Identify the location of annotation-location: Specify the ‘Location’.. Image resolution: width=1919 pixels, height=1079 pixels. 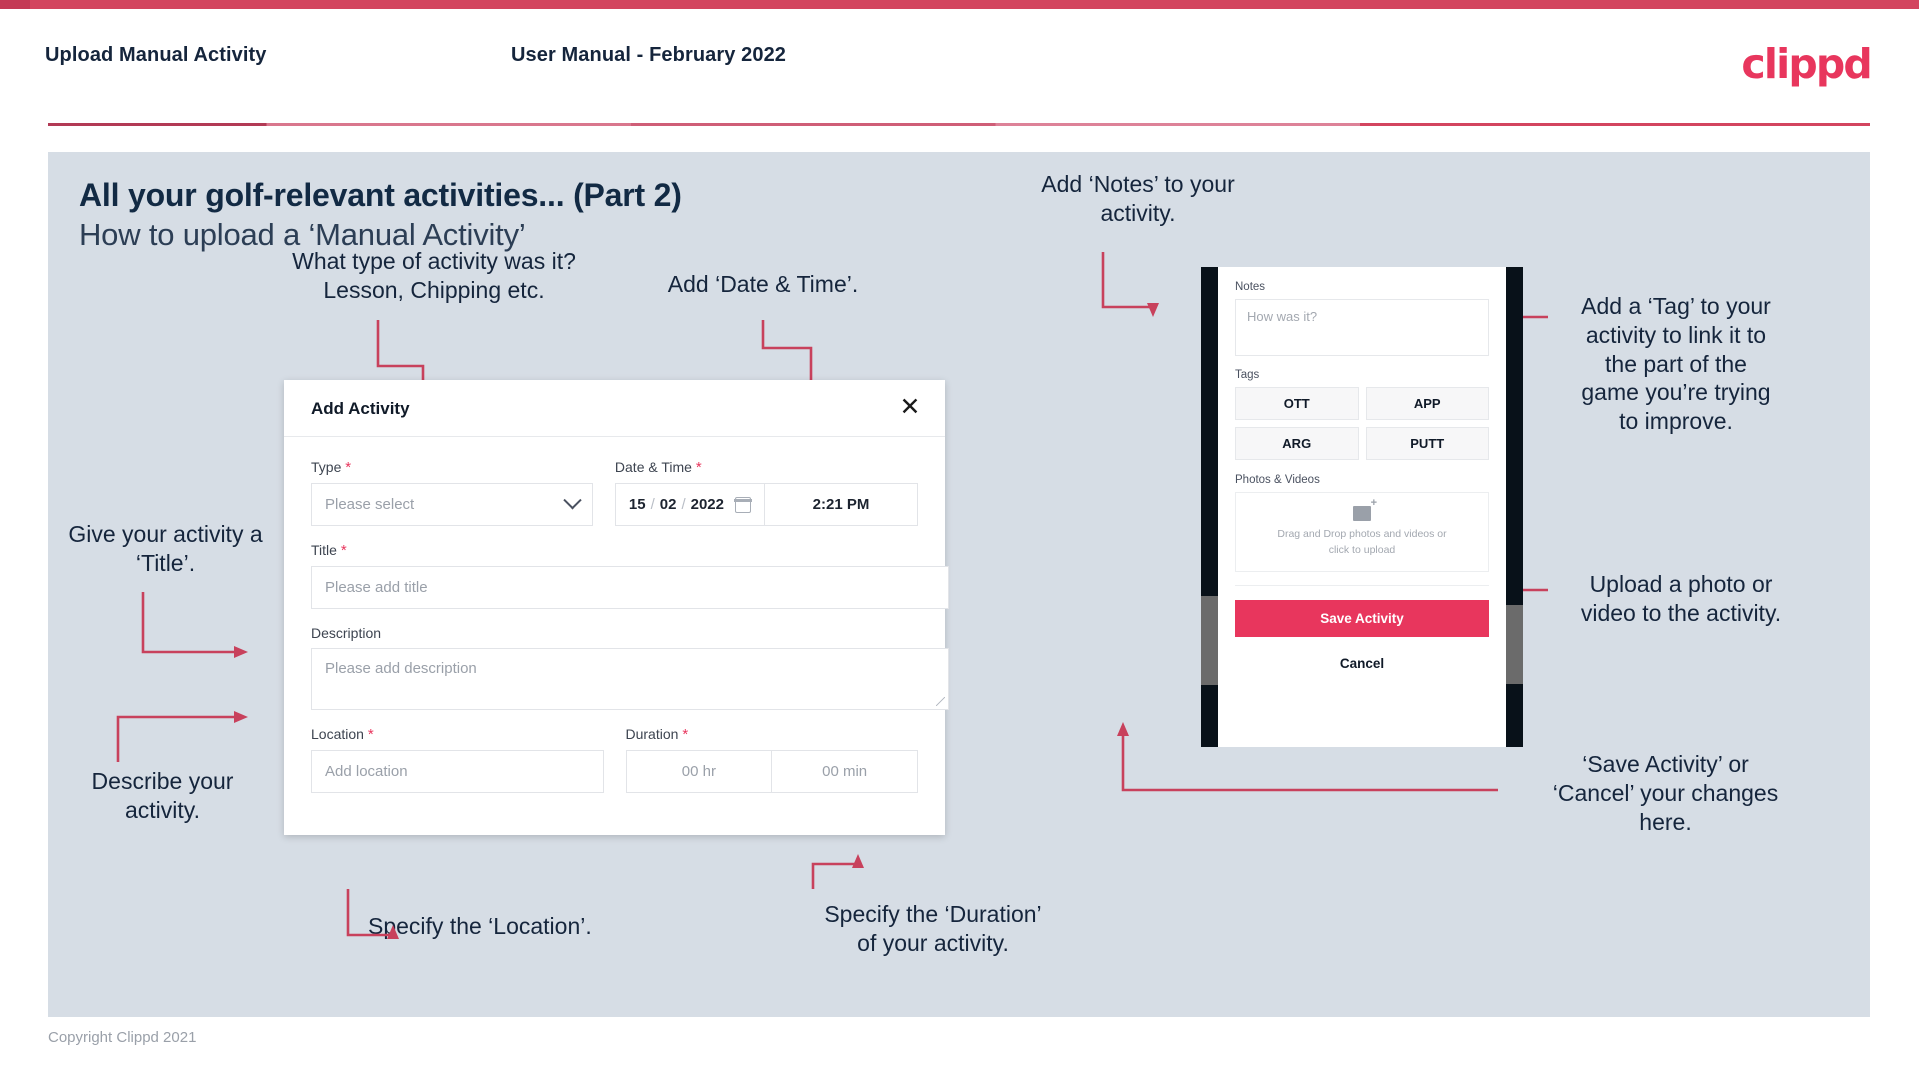
(480, 926).